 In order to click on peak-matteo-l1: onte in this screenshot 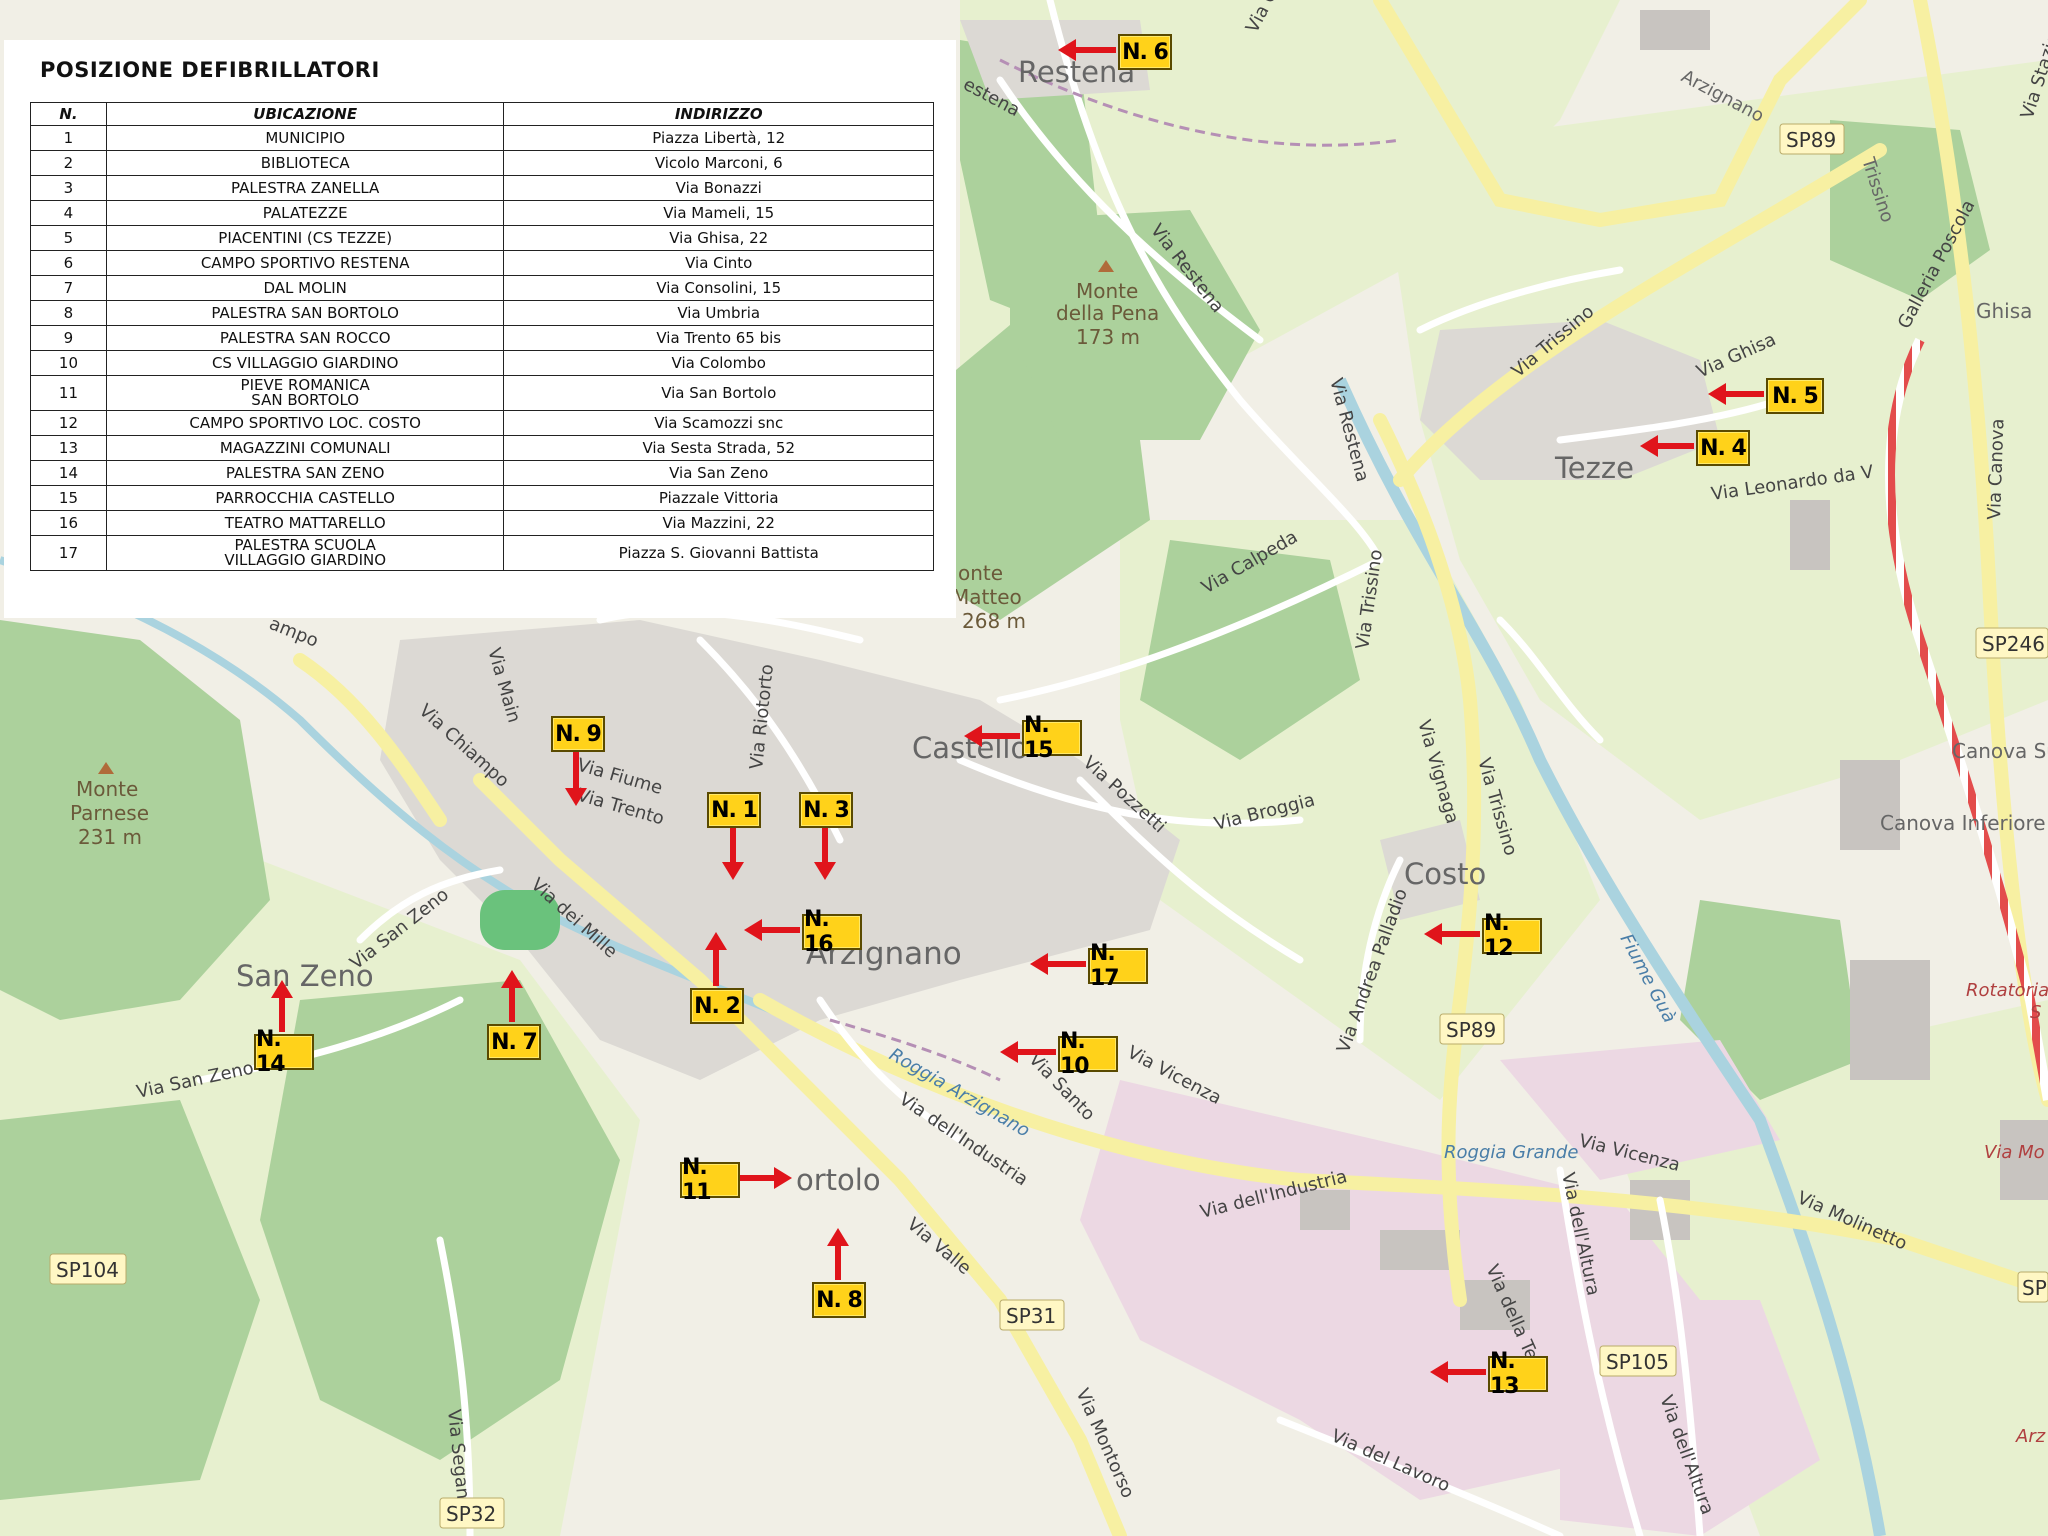, I will do `click(980, 573)`.